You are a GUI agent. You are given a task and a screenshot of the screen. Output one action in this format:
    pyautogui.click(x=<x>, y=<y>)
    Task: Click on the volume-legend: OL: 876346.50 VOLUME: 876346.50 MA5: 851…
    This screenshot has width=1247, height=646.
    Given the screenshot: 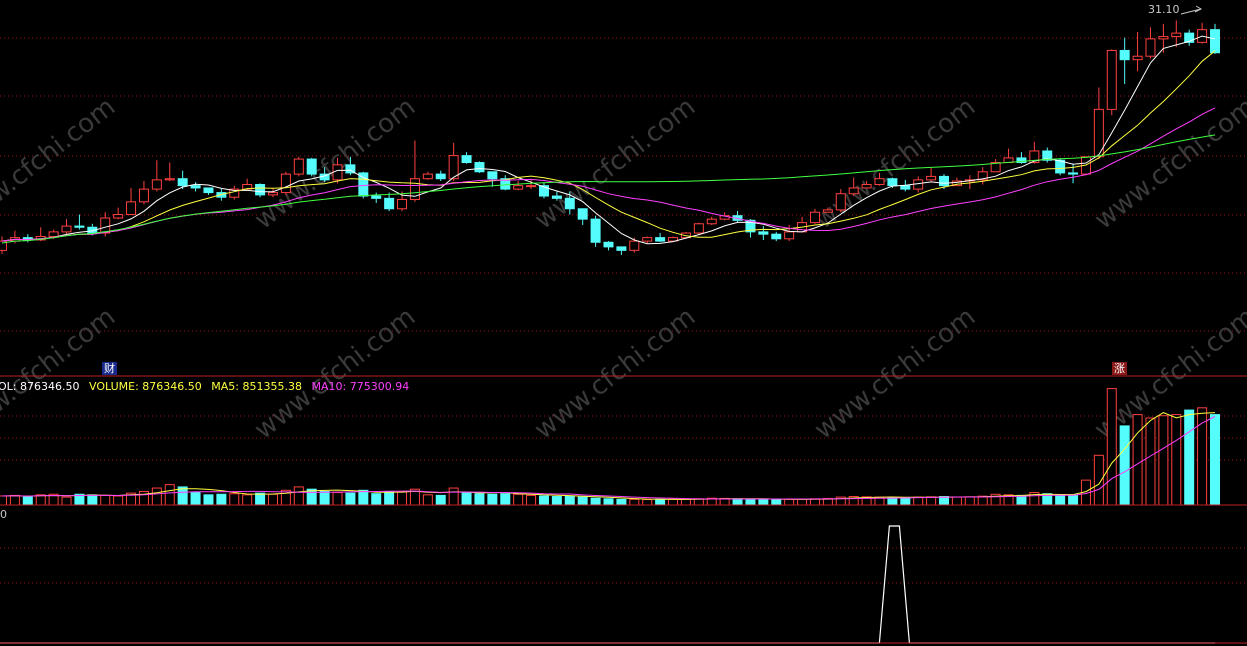 What is the action you would take?
    pyautogui.click(x=204, y=386)
    